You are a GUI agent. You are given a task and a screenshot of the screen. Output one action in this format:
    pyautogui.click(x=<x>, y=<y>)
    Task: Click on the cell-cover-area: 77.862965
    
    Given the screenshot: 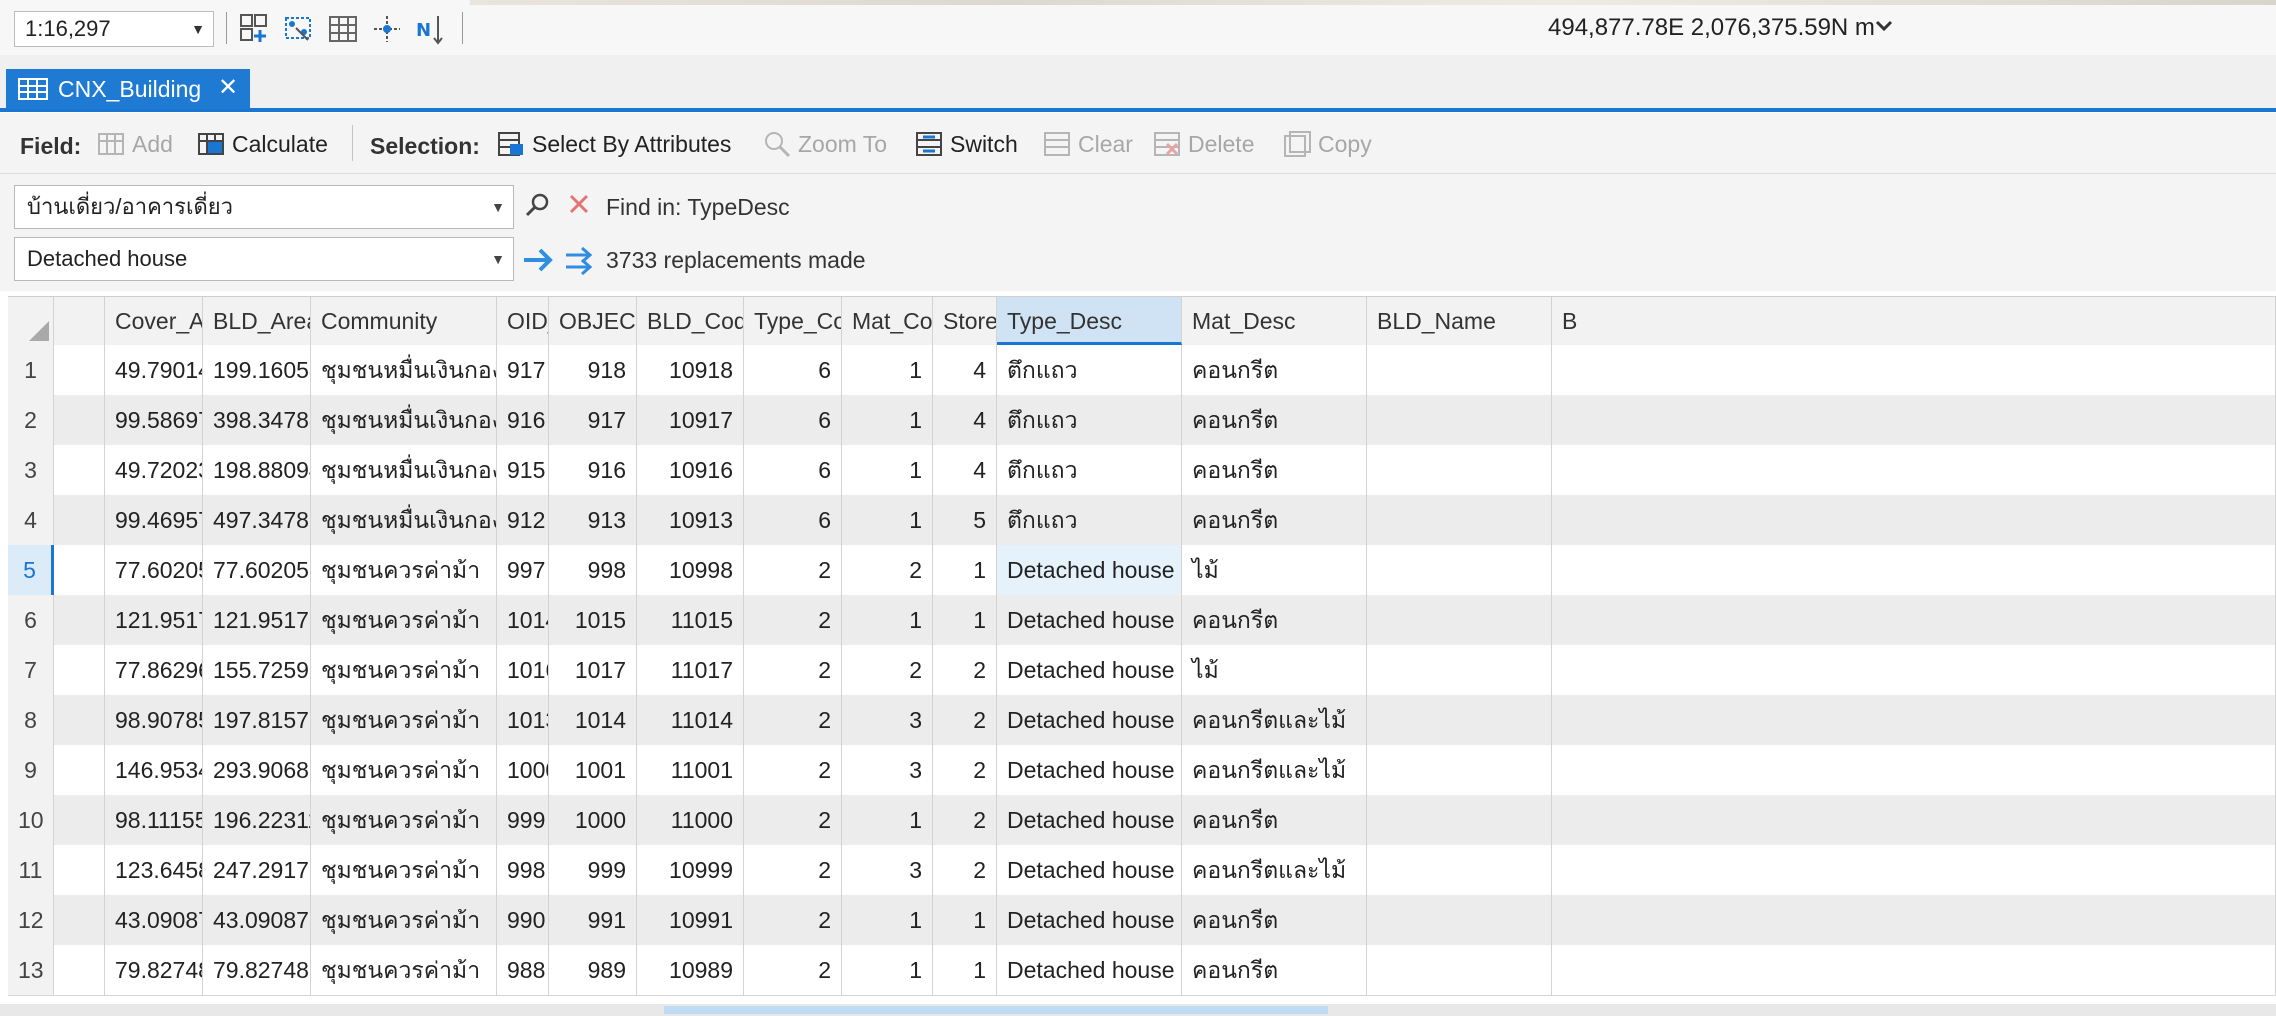 What is the action you would take?
    pyautogui.click(x=154, y=670)
    